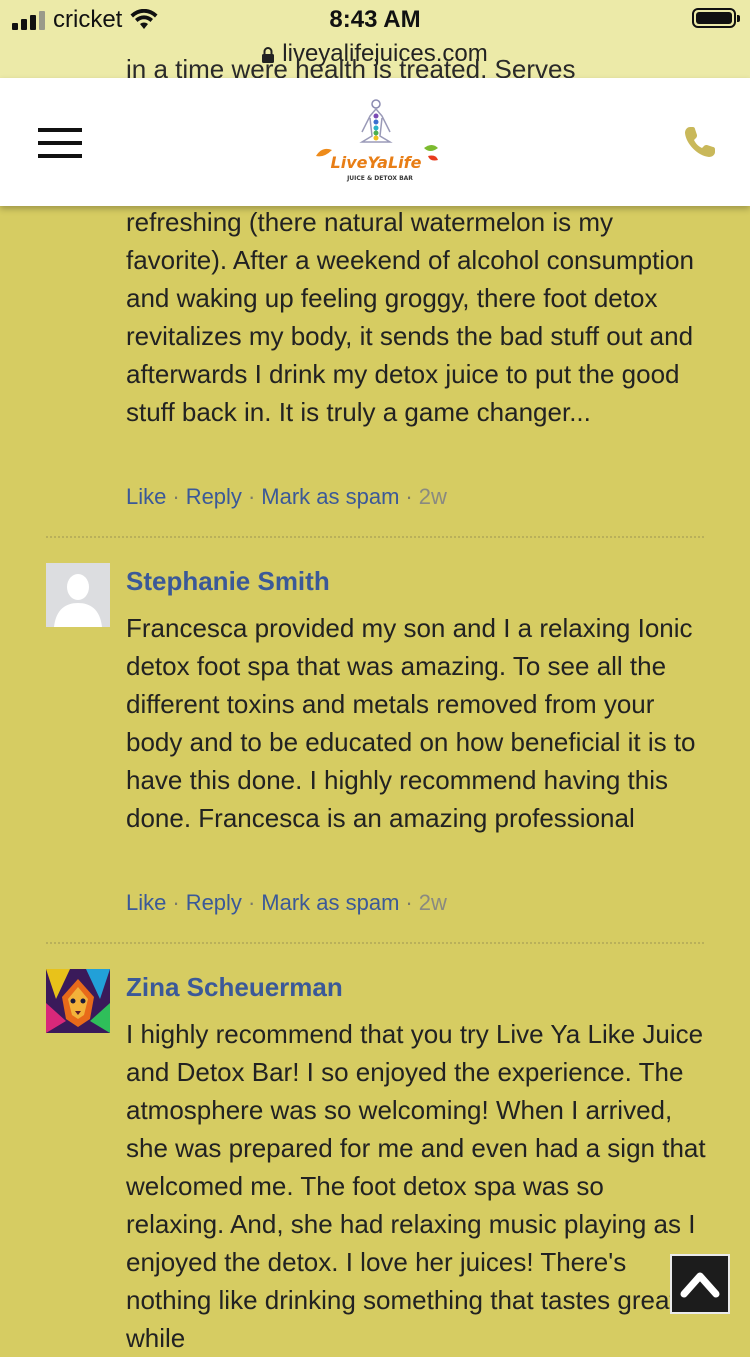  What do you see at coordinates (376, 162) in the screenshot?
I see `logo-wordmark: LiveYaLife` at bounding box center [376, 162].